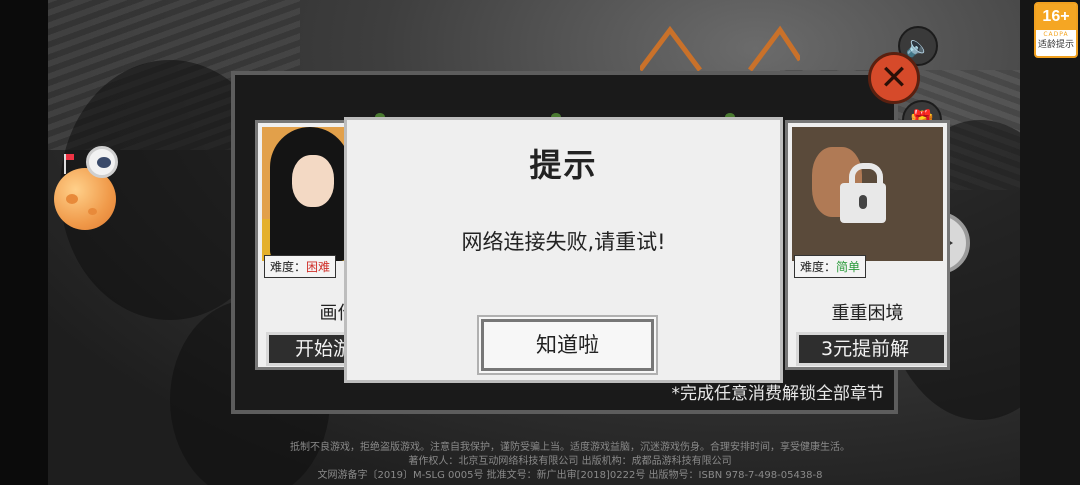 The image size is (1080, 485). Describe the element at coordinates (88, 187) in the screenshot. I see `astronaut-moon-mascot` at that location.